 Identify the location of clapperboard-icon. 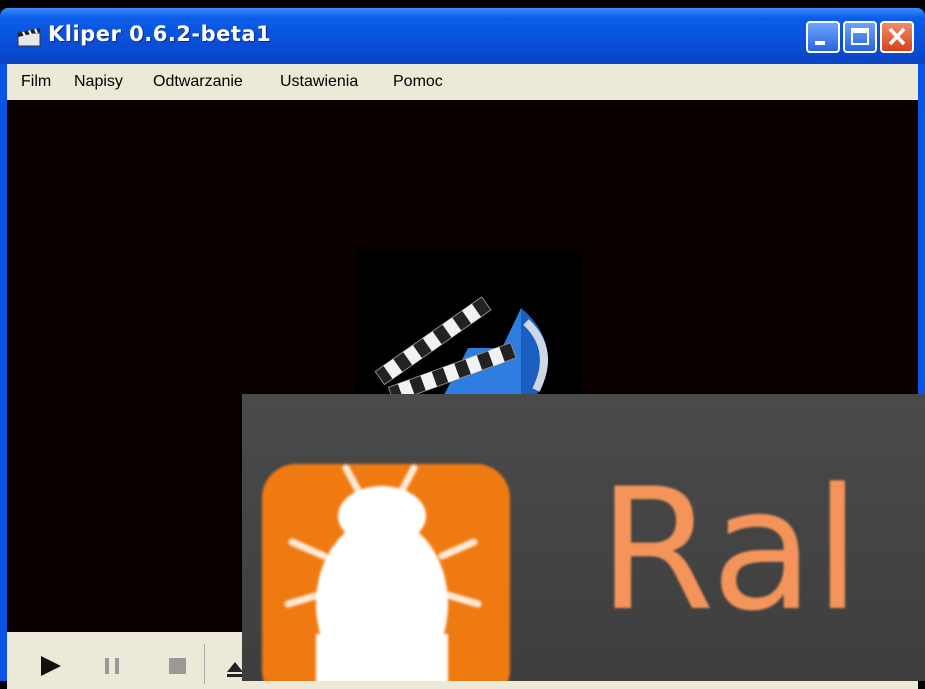
(29, 37).